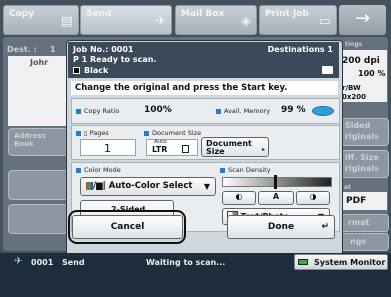 The height and width of the screenshot is (297, 391). What do you see at coordinates (42, 262) in the screenshot?
I see `status-job-number: 0001` at bounding box center [42, 262].